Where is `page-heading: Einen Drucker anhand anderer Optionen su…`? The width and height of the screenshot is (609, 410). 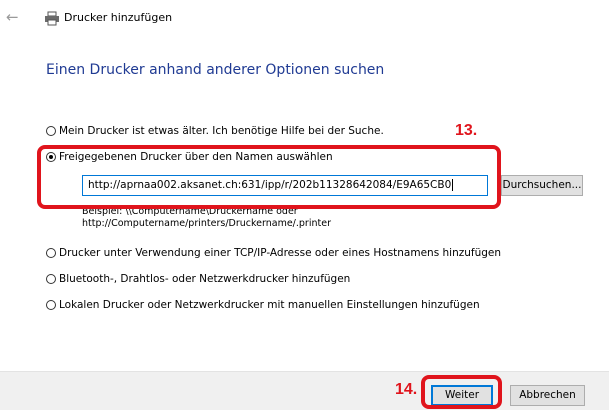
page-heading: Einen Drucker anhand anderer Optionen su… is located at coordinates (215, 70).